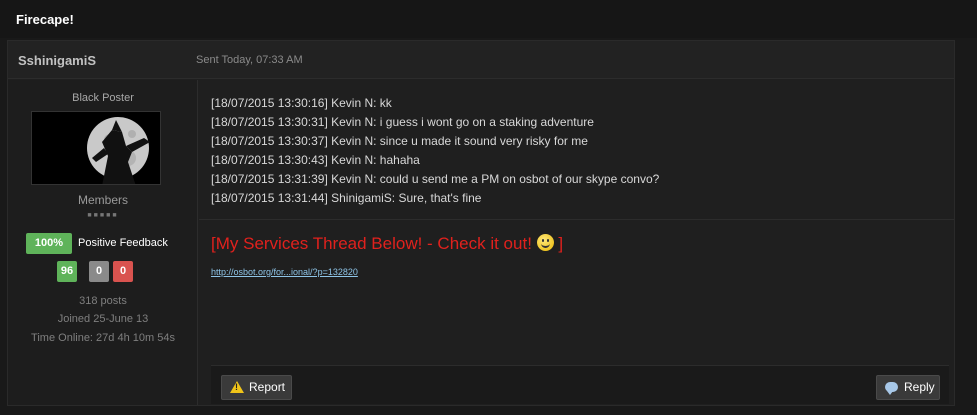  Describe the element at coordinates (284, 272) in the screenshot. I see `signature-link: http://osbot.org/for...ional/?p=132820` at that location.